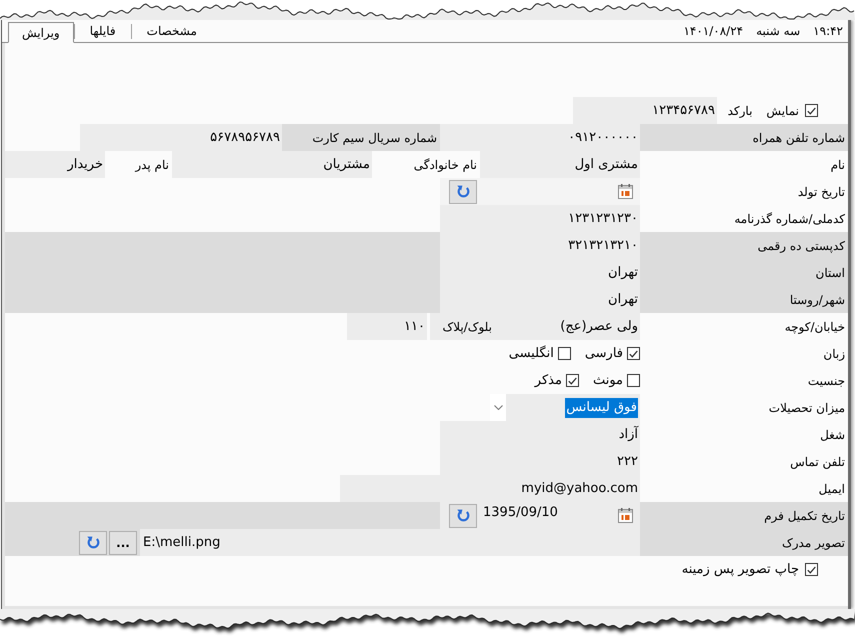  Describe the element at coordinates (540, 245) in the screenshot. I see `text-field: ۳۲۱۳۲۱۳۲۱۰` at that location.